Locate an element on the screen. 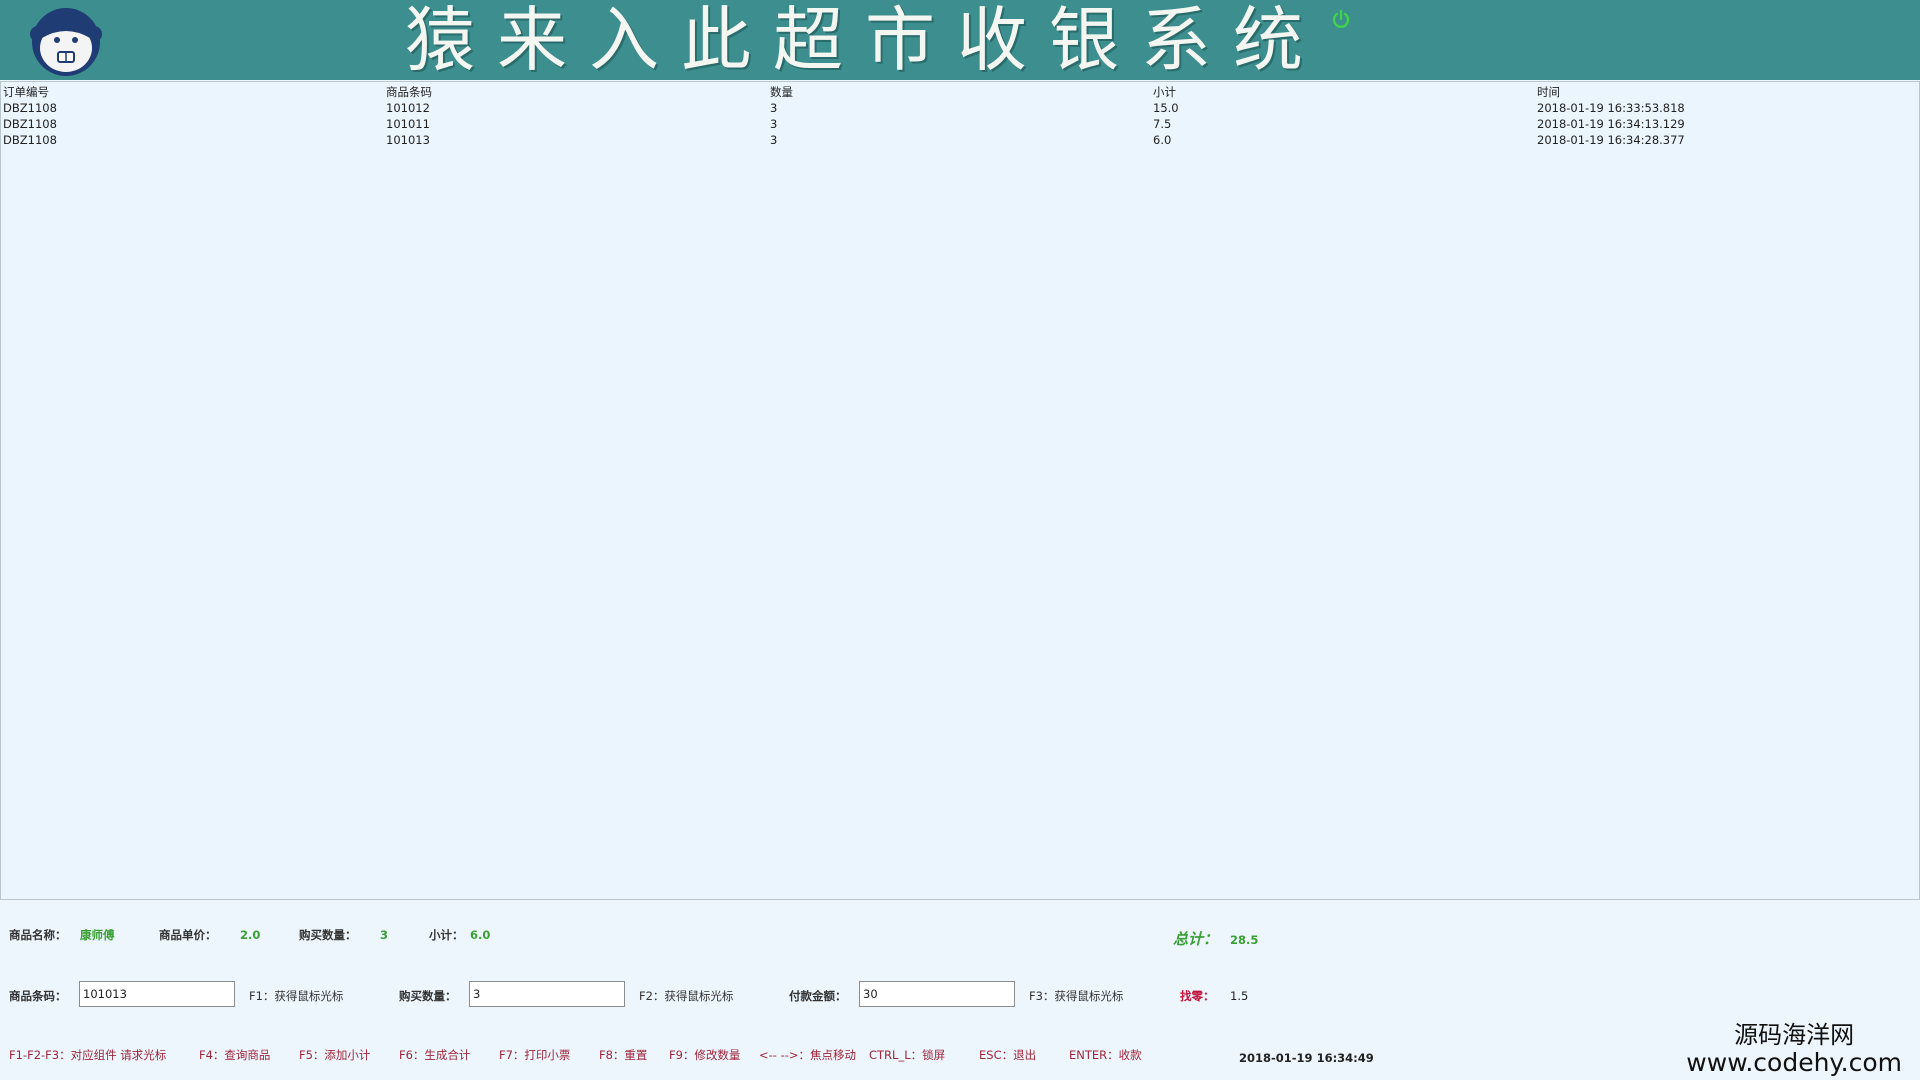 The image size is (1920, 1080). shortcut-hint: F7：打印小票 is located at coordinates (535, 1055).